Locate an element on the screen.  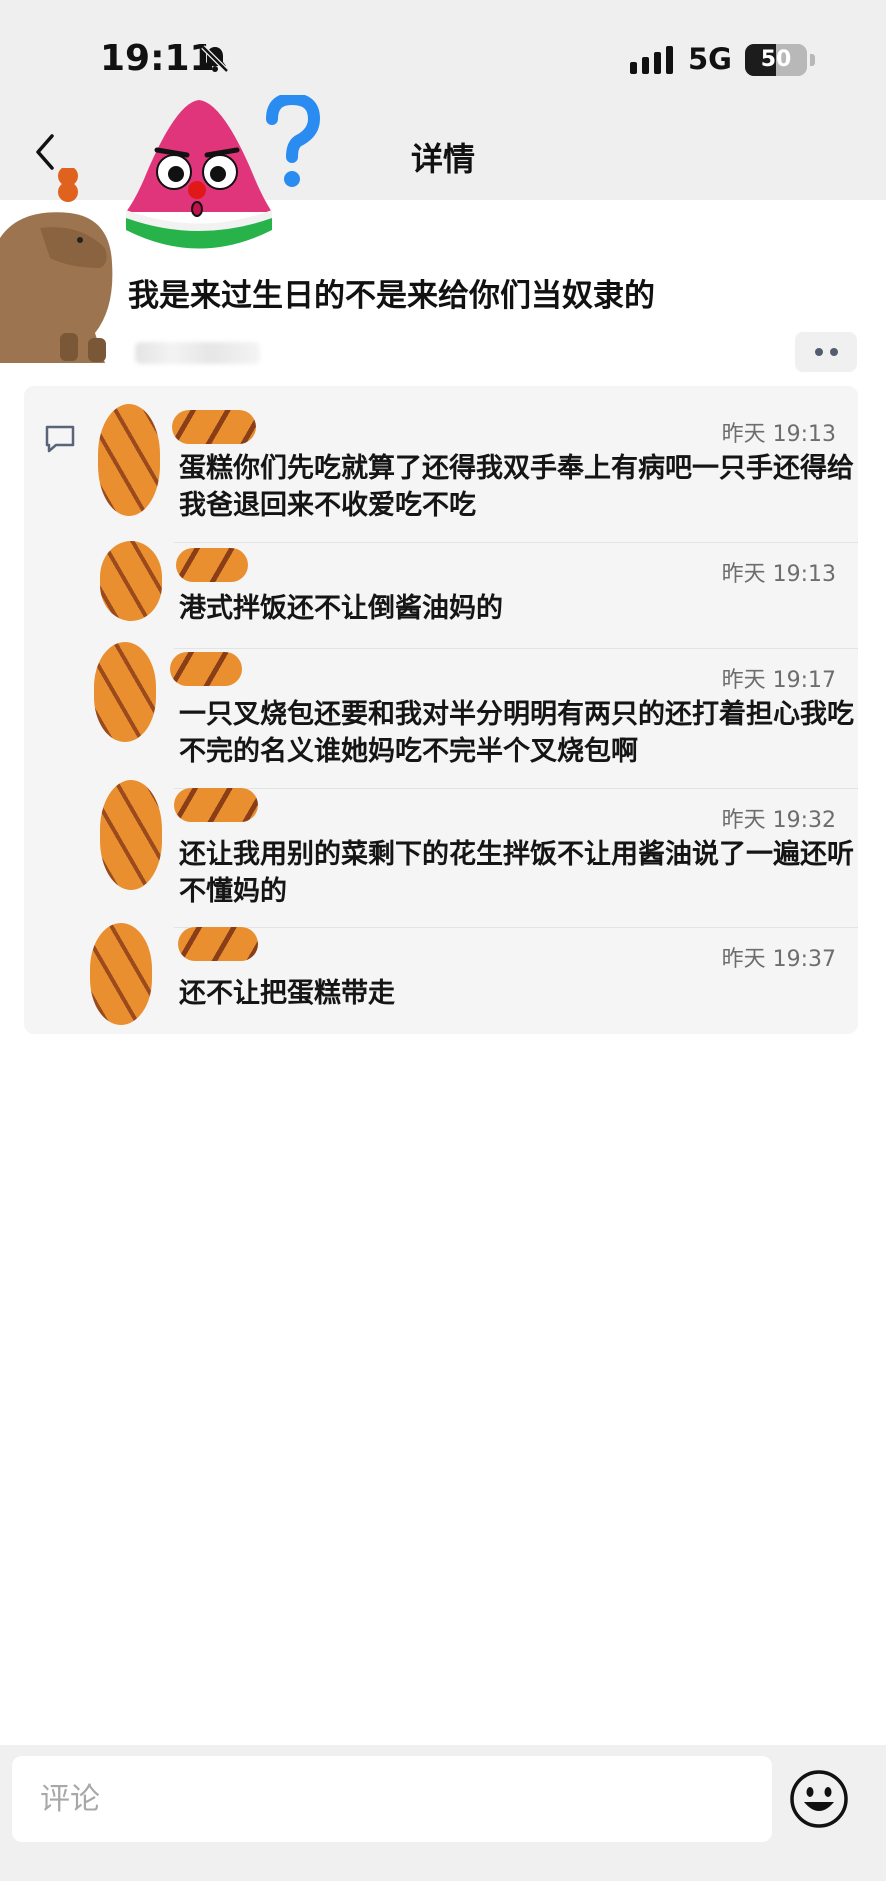
battery-cap is located at coordinates (812, 60).